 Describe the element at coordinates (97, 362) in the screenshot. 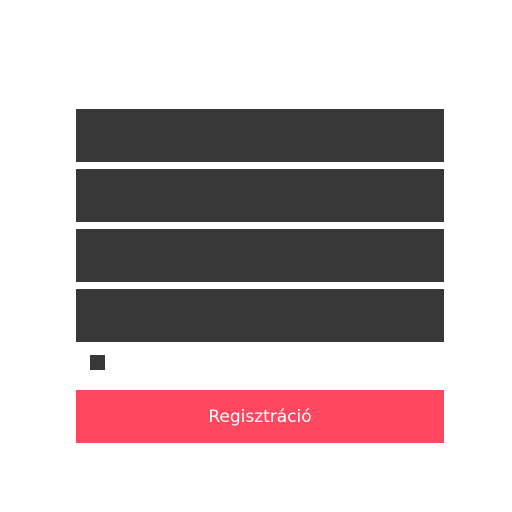

I see `checkbox` at that location.